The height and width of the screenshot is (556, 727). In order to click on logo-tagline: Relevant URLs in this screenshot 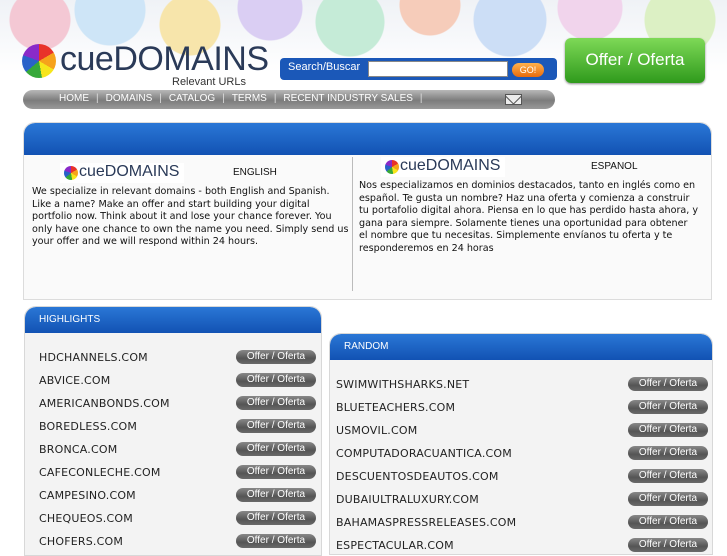, I will do `click(209, 82)`.